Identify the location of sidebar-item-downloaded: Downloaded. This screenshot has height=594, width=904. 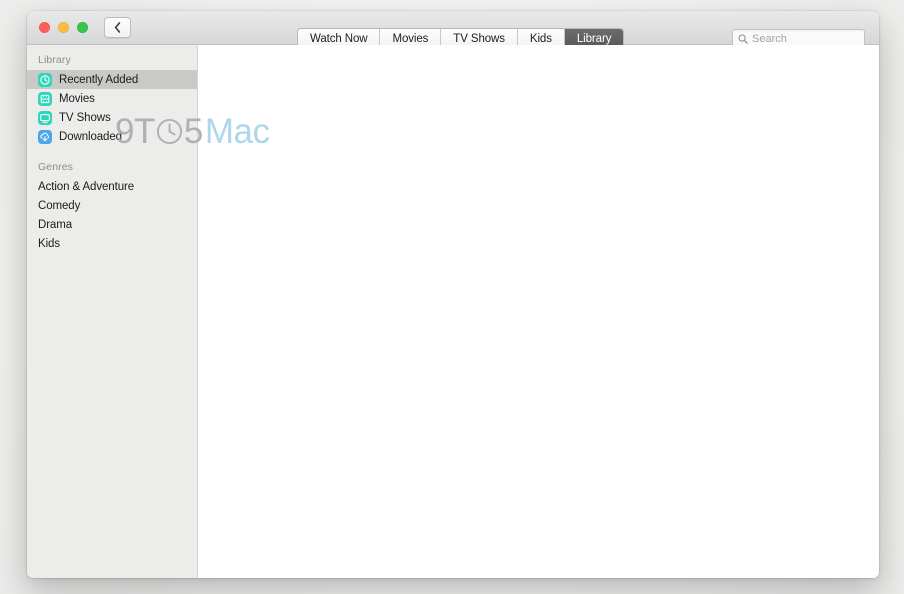
(112, 136).